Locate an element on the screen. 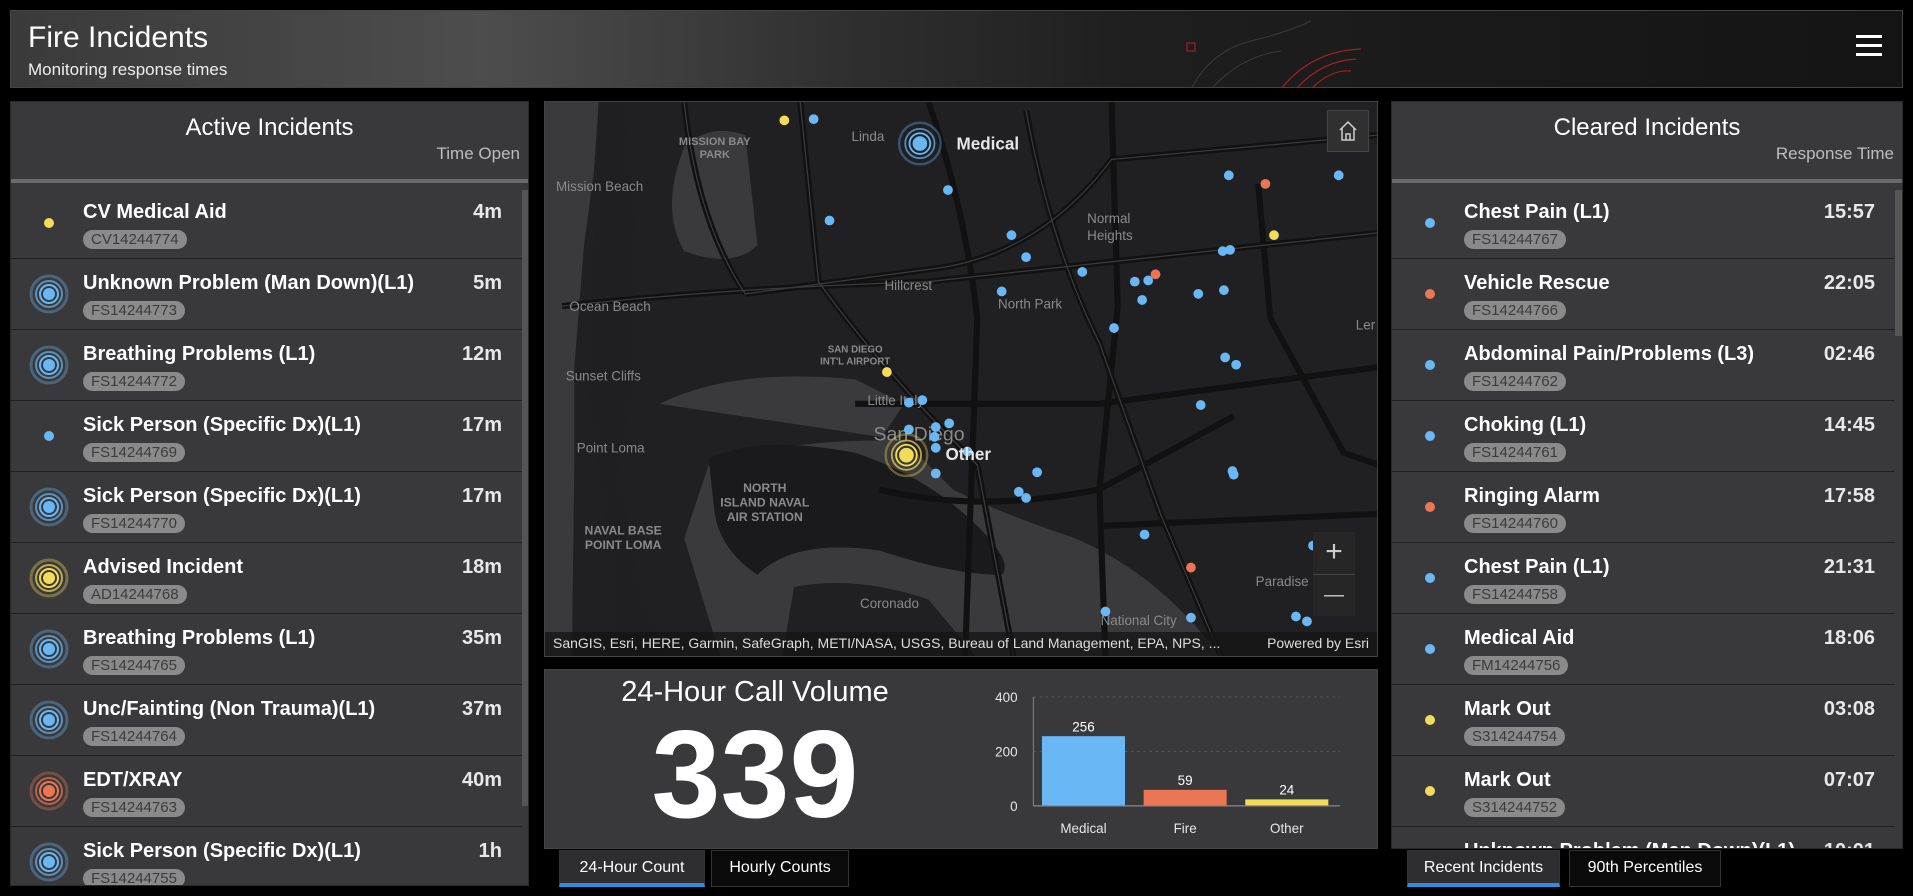 This screenshot has width=1913, height=896. column-label: Time Open is located at coordinates (478, 153).